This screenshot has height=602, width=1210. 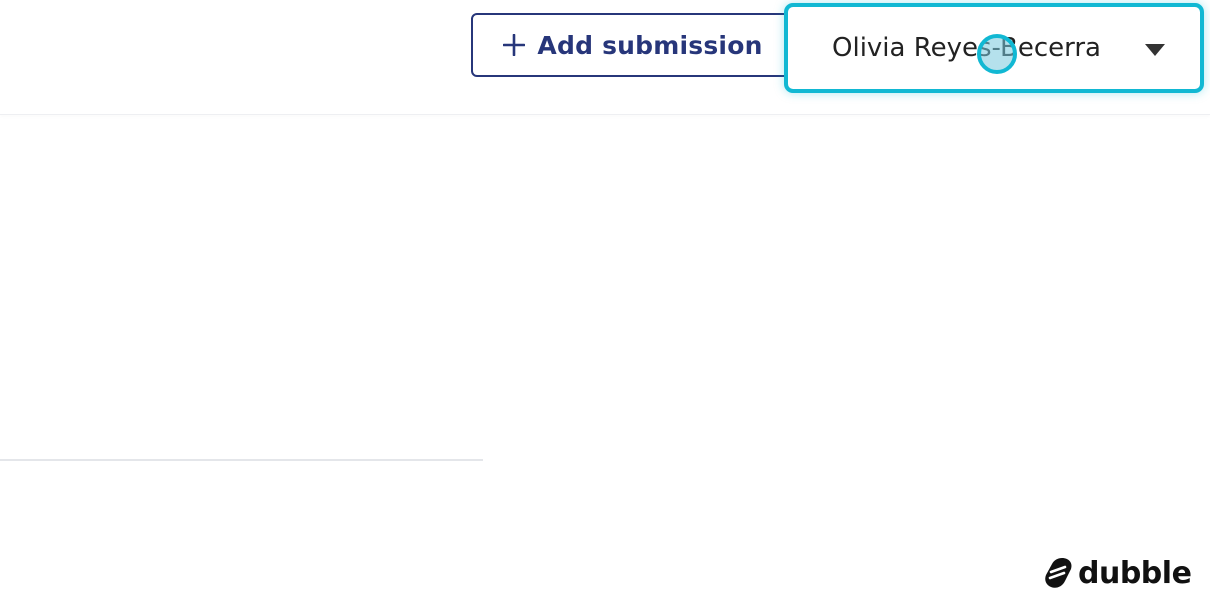 What do you see at coordinates (1058, 573) in the screenshot?
I see `dubble-logo-icon` at bounding box center [1058, 573].